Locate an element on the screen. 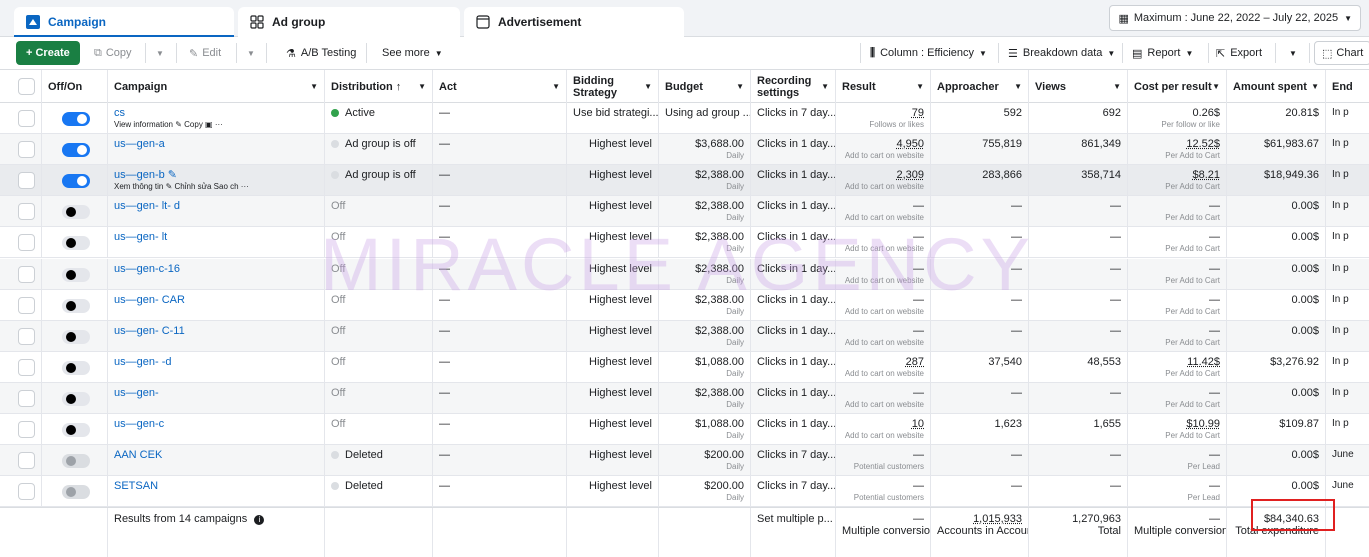 The width and height of the screenshot is (1369, 557). row-actions: Xem thông tin ✎ Chỉnh sửa Sao ch ··· is located at coordinates (216, 187).